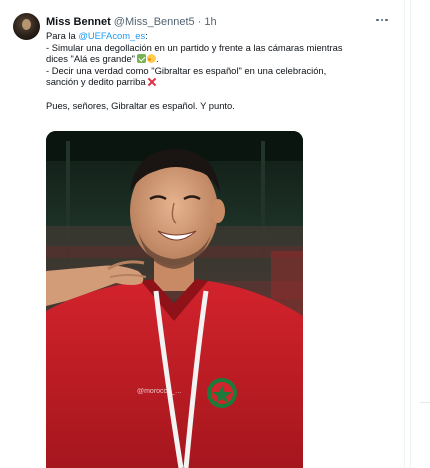  What do you see at coordinates (141, 59) in the screenshot?
I see `check-mark-emoji-icon` at bounding box center [141, 59].